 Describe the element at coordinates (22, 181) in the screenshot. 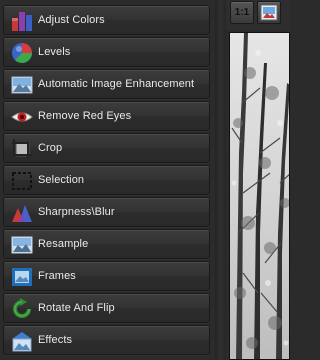

I see `selection-icon` at that location.